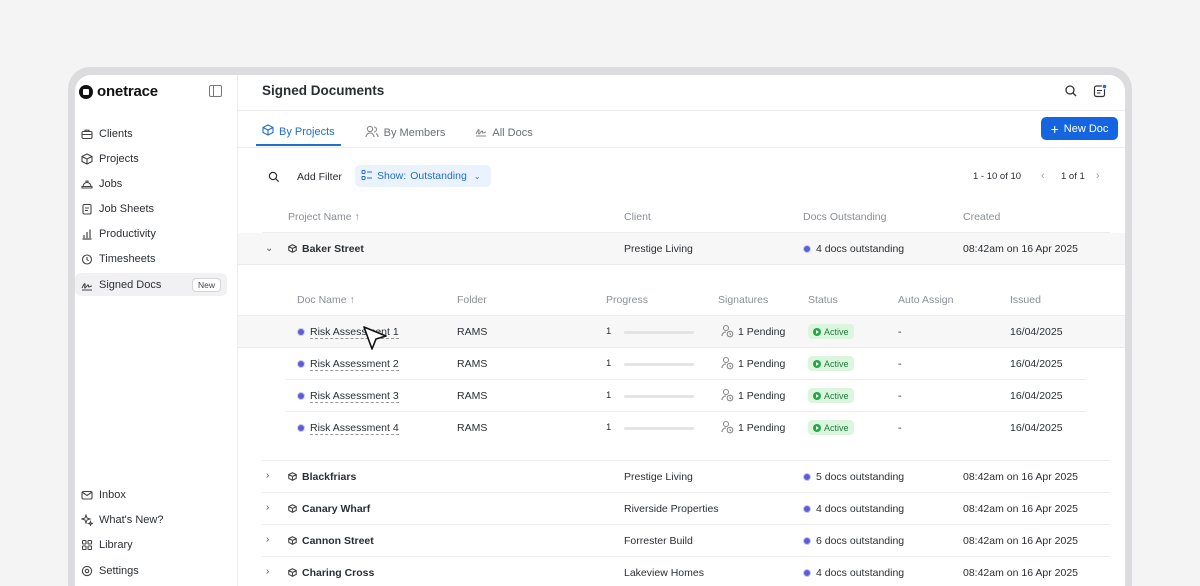 This screenshot has height=586, width=1200. What do you see at coordinates (87, 571) in the screenshot?
I see `gear-icon` at bounding box center [87, 571].